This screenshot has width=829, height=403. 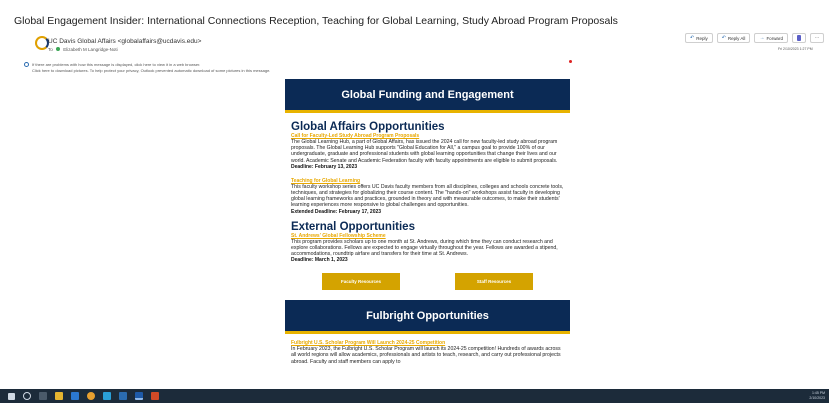 What do you see at coordinates (155, 396) in the screenshot?
I see `powerpoint-icon` at bounding box center [155, 396].